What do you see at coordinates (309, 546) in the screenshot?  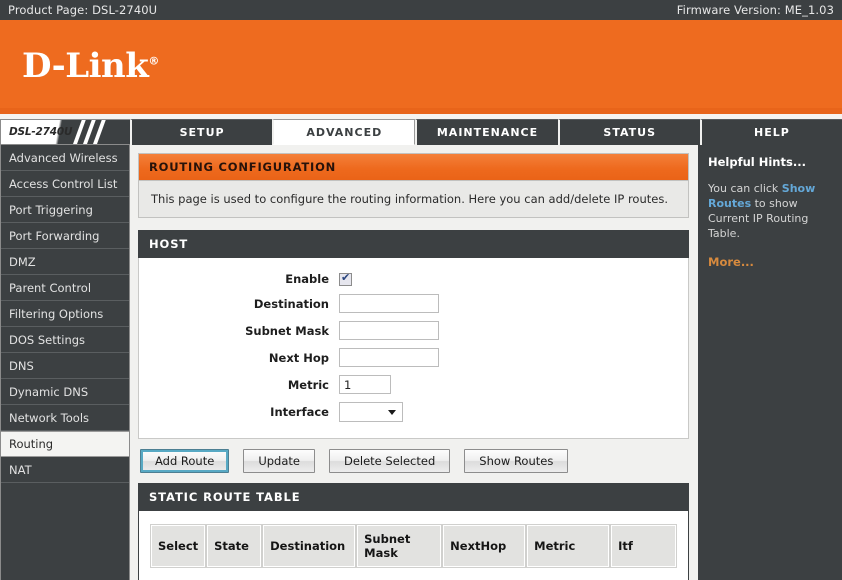 I see `column-header-destination: Destination` at bounding box center [309, 546].